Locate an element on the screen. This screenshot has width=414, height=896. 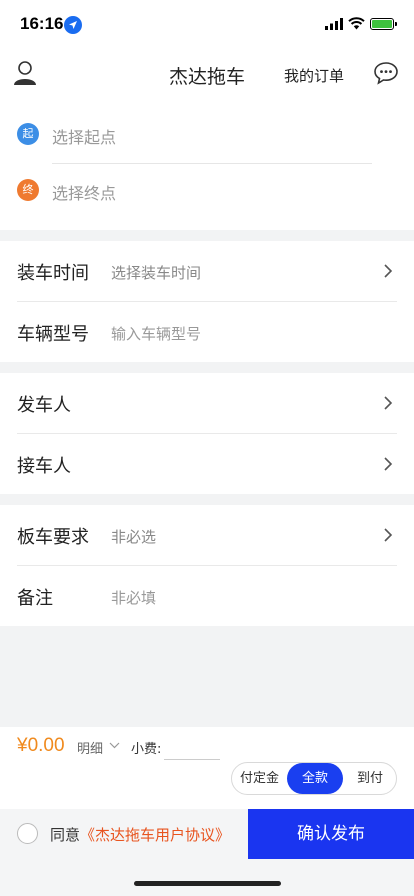
form-group-vehicle: 装车时间 选择装车时间 车辆型号 输入车辆型号 is located at coordinates (207, 301).